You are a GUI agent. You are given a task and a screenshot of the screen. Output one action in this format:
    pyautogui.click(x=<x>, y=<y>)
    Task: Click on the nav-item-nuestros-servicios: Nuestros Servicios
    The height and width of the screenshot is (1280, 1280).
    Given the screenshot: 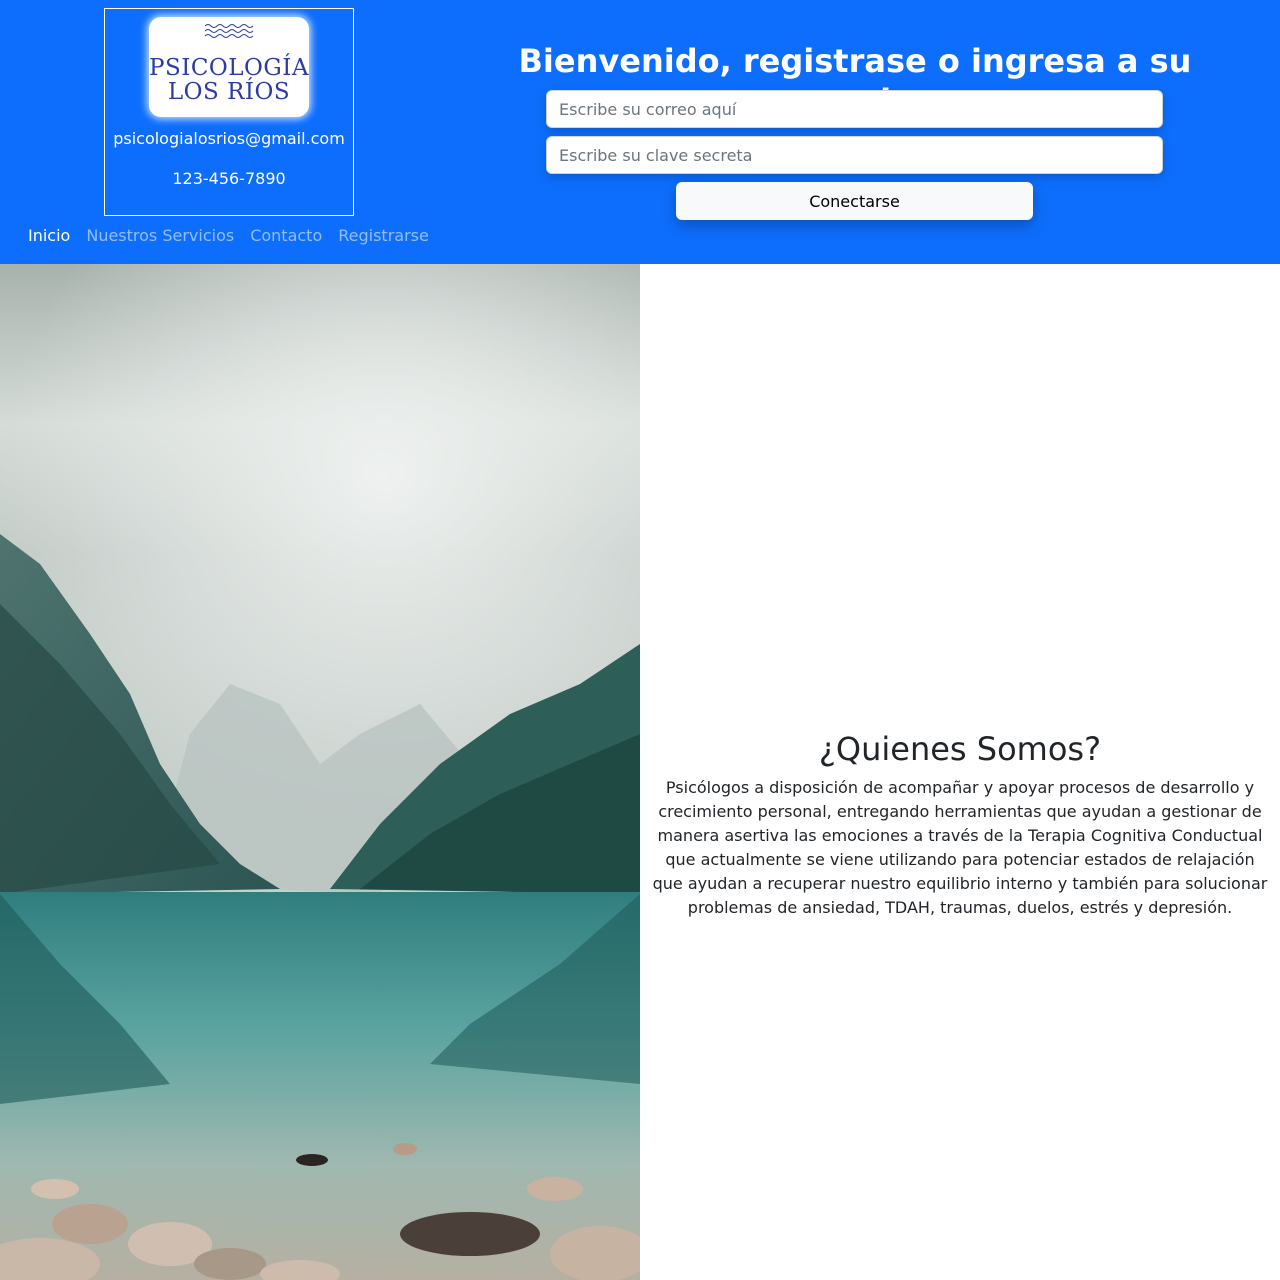 What is the action you would take?
    pyautogui.click(x=160, y=235)
    